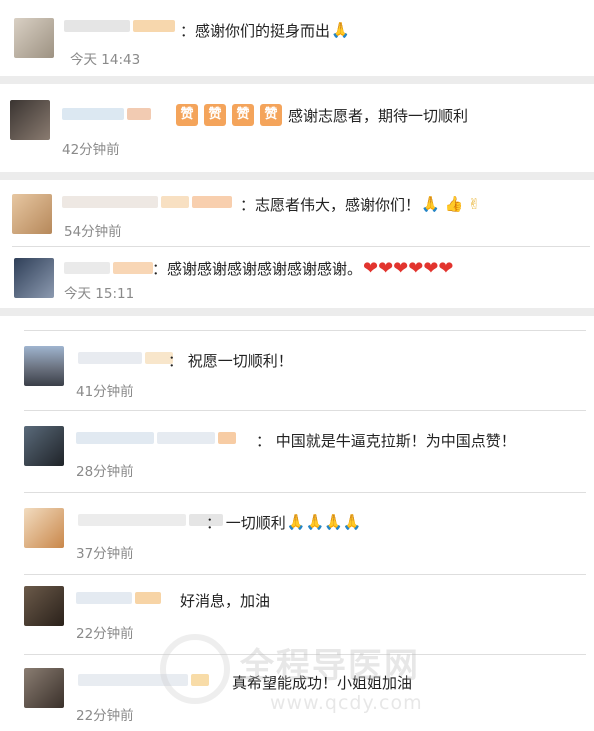 The height and width of the screenshot is (731, 594). Describe the element at coordinates (408, 268) in the screenshot. I see `heart-emoji-icons: ❤❤❤❤❤❤` at that location.